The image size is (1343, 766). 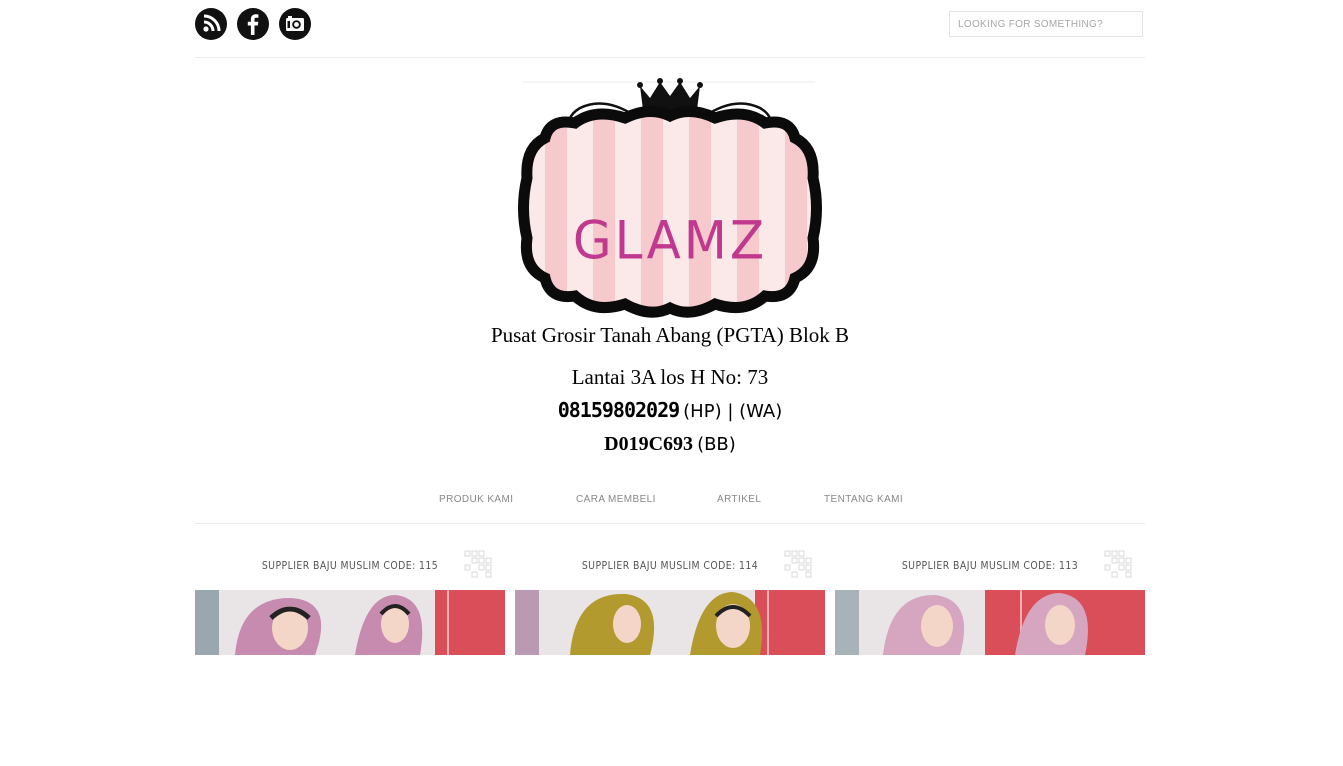 I want to click on product-title: SUPPLIER BAJU MUSLIM CODE: 114, so click(x=670, y=565).